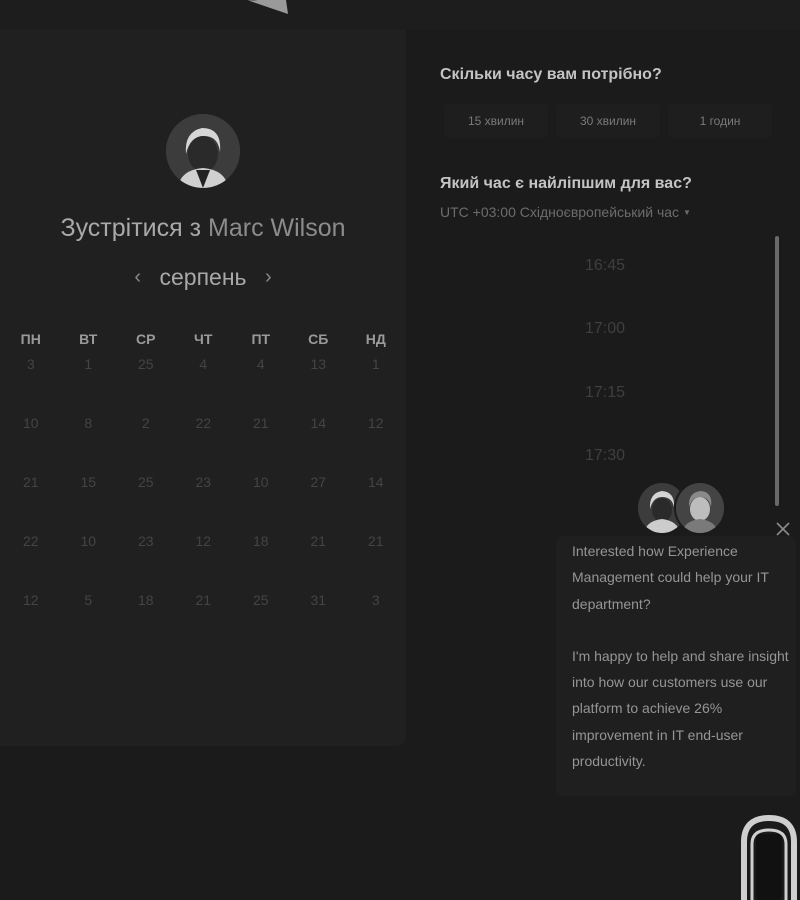  What do you see at coordinates (137, 277) in the screenshot?
I see `chevron-left-icon: ‹` at bounding box center [137, 277].